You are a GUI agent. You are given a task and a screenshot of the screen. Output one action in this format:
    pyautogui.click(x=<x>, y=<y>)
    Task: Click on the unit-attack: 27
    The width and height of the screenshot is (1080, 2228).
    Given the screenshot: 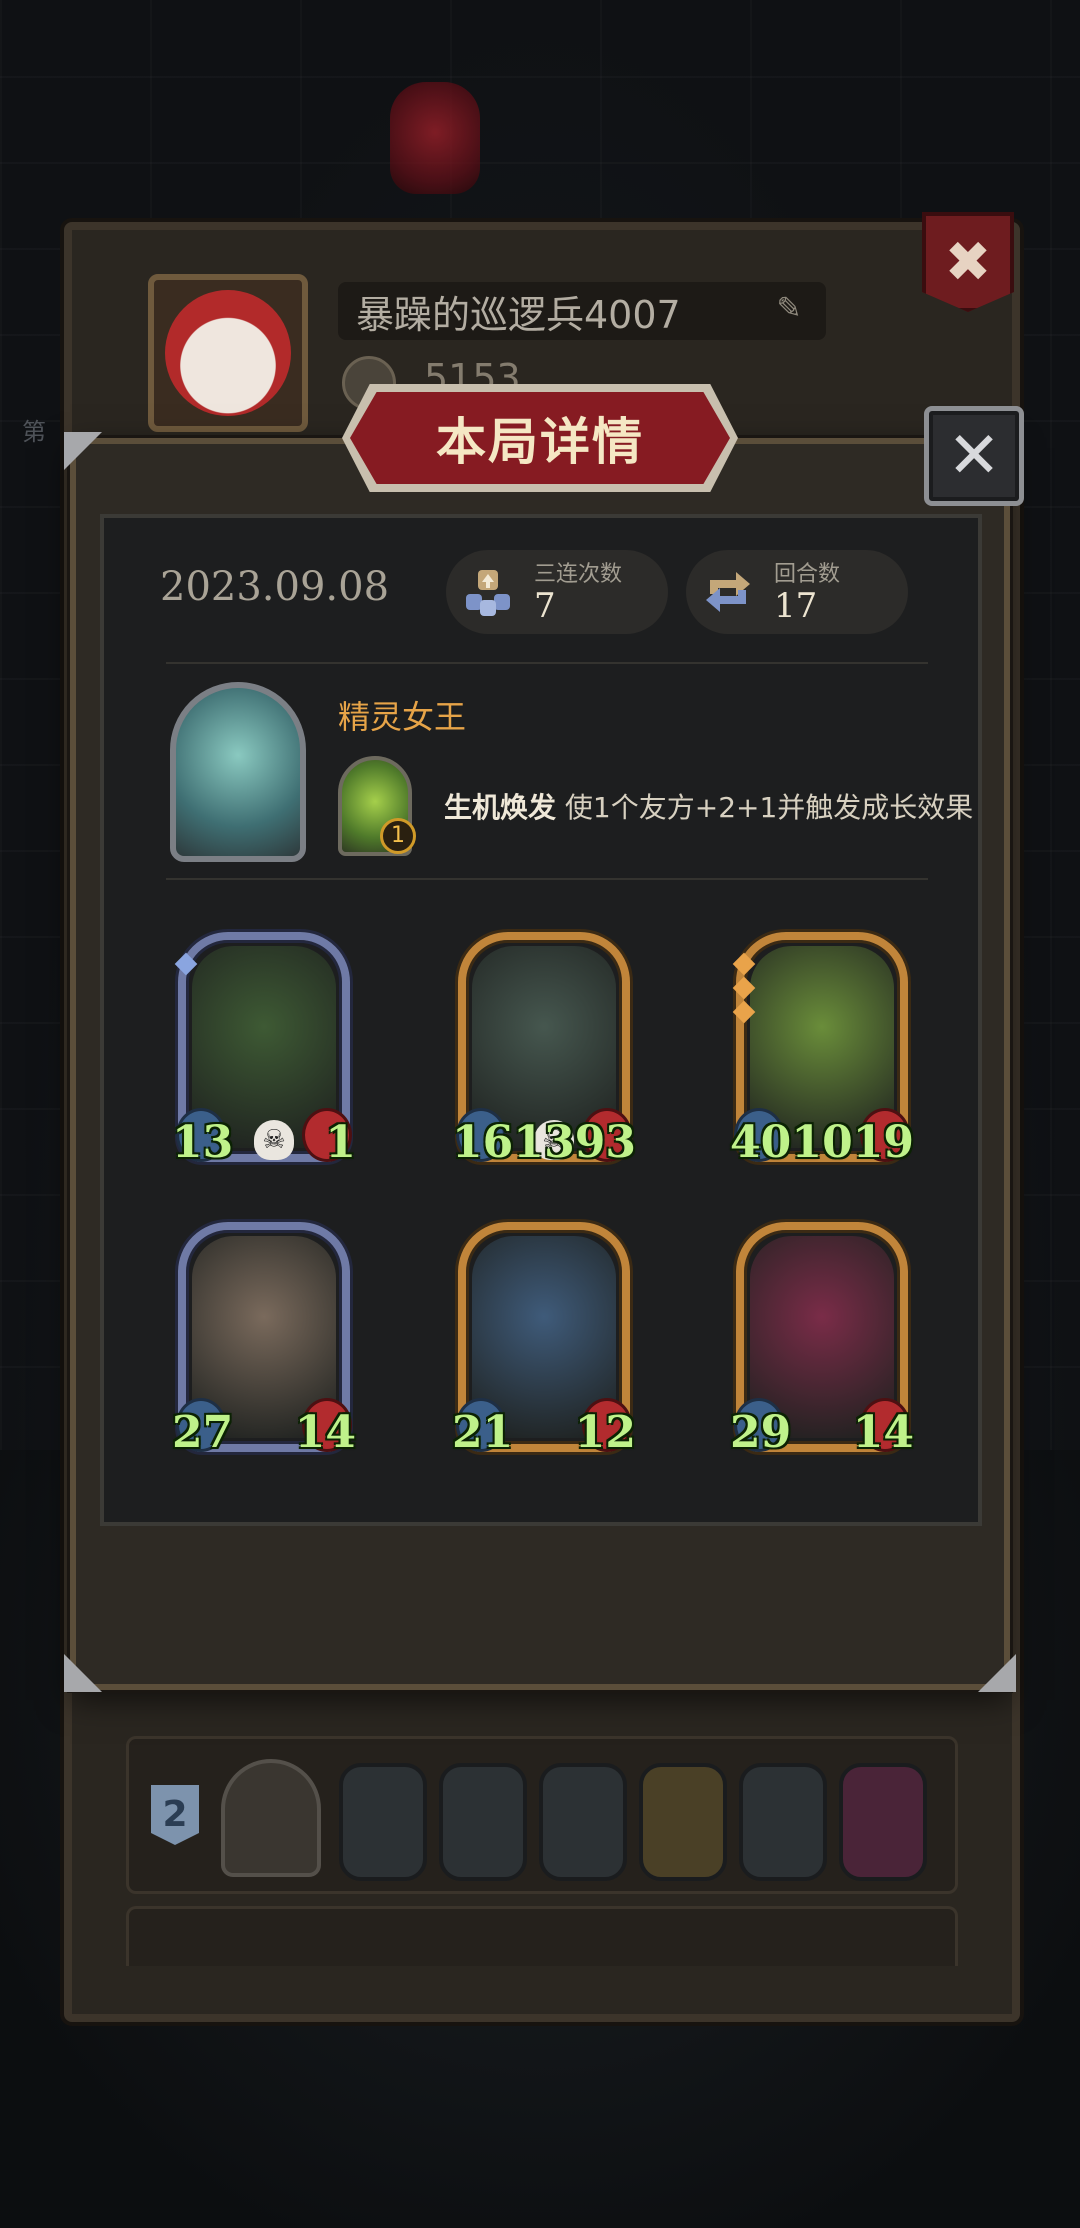 What is the action you would take?
    pyautogui.click(x=203, y=1432)
    